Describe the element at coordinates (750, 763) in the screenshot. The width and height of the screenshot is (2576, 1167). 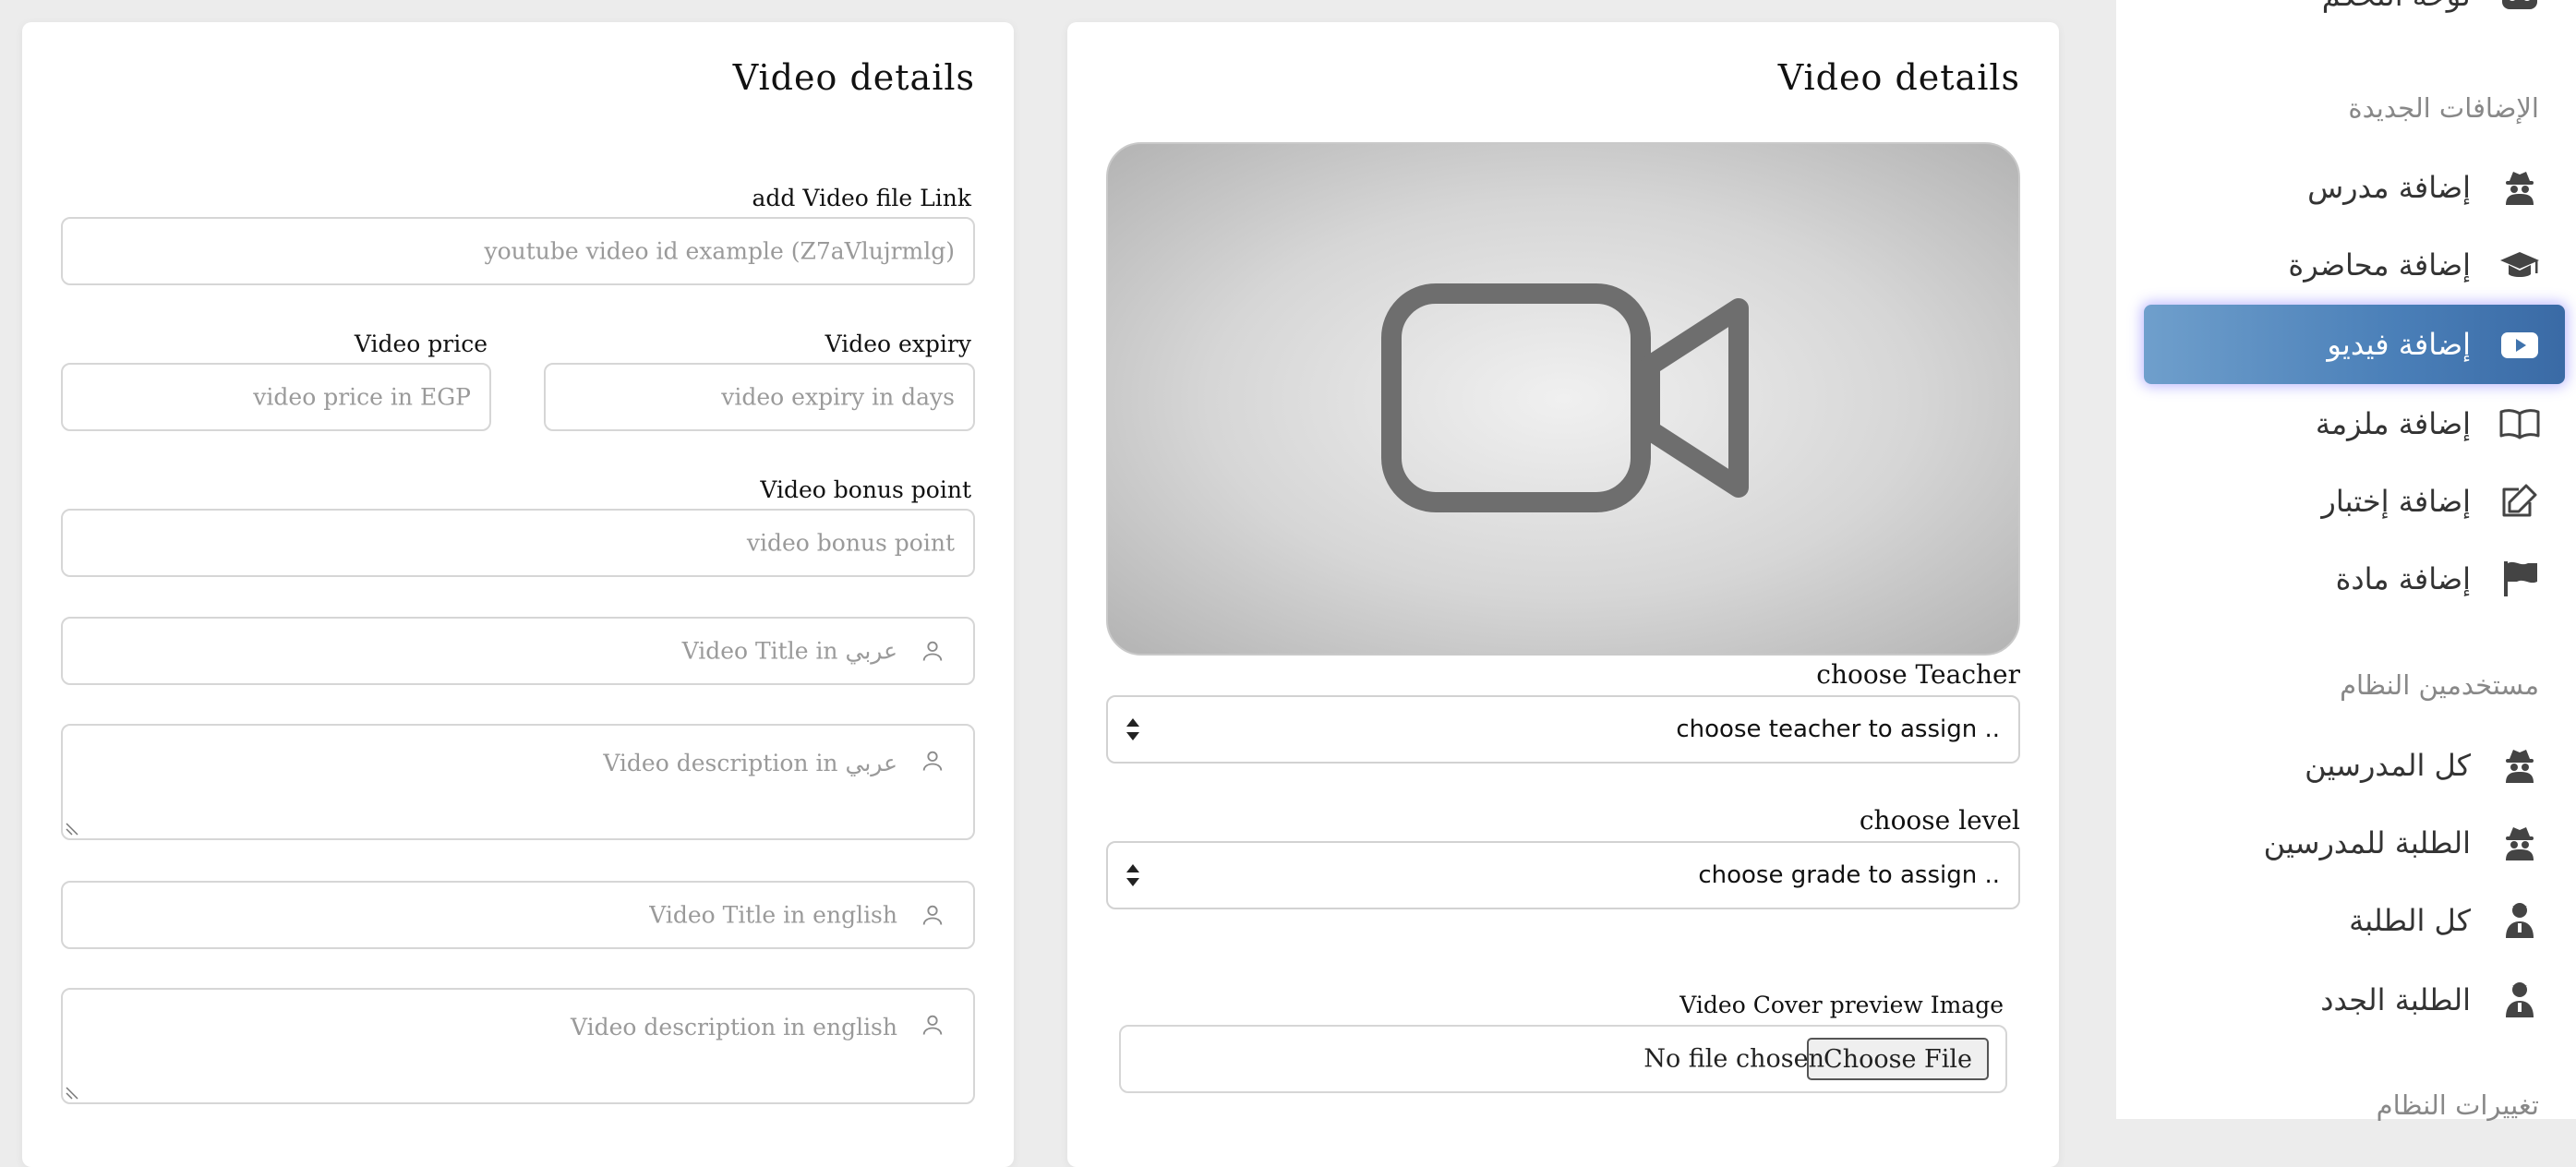
I see `video-description-arabic-placeholder: Video description in عربي` at that location.